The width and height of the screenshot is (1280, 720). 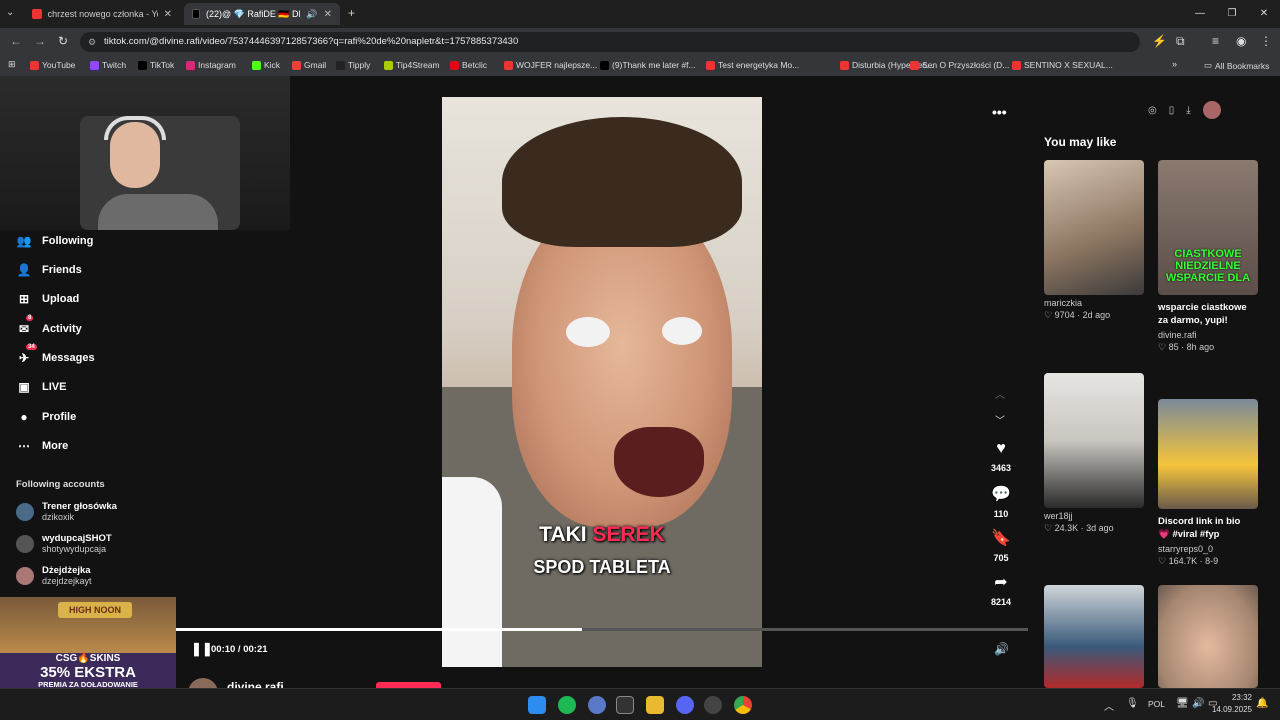 I want to click on menu-icon: ⋮, so click(x=1266, y=41).